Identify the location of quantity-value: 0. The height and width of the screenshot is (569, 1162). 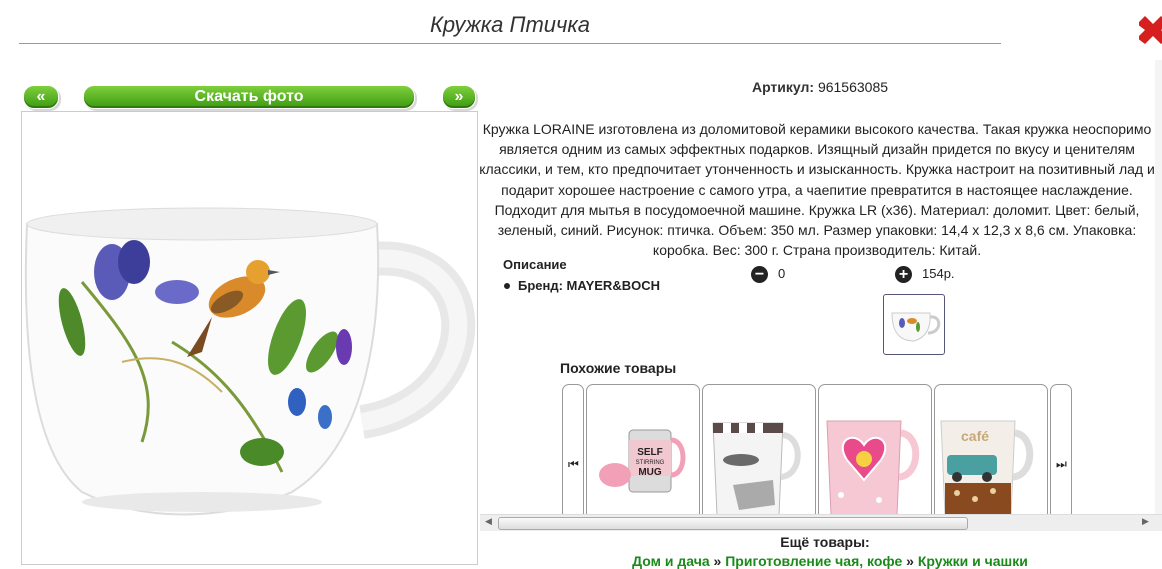
(782, 273).